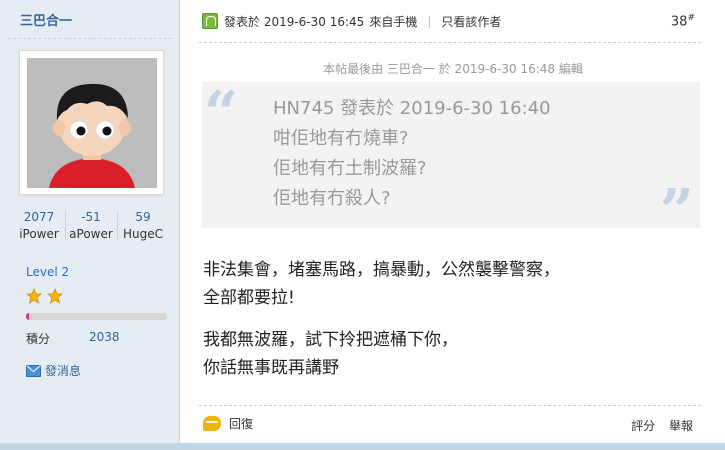  Describe the element at coordinates (39, 234) in the screenshot. I see `stat-label: iPower` at that location.